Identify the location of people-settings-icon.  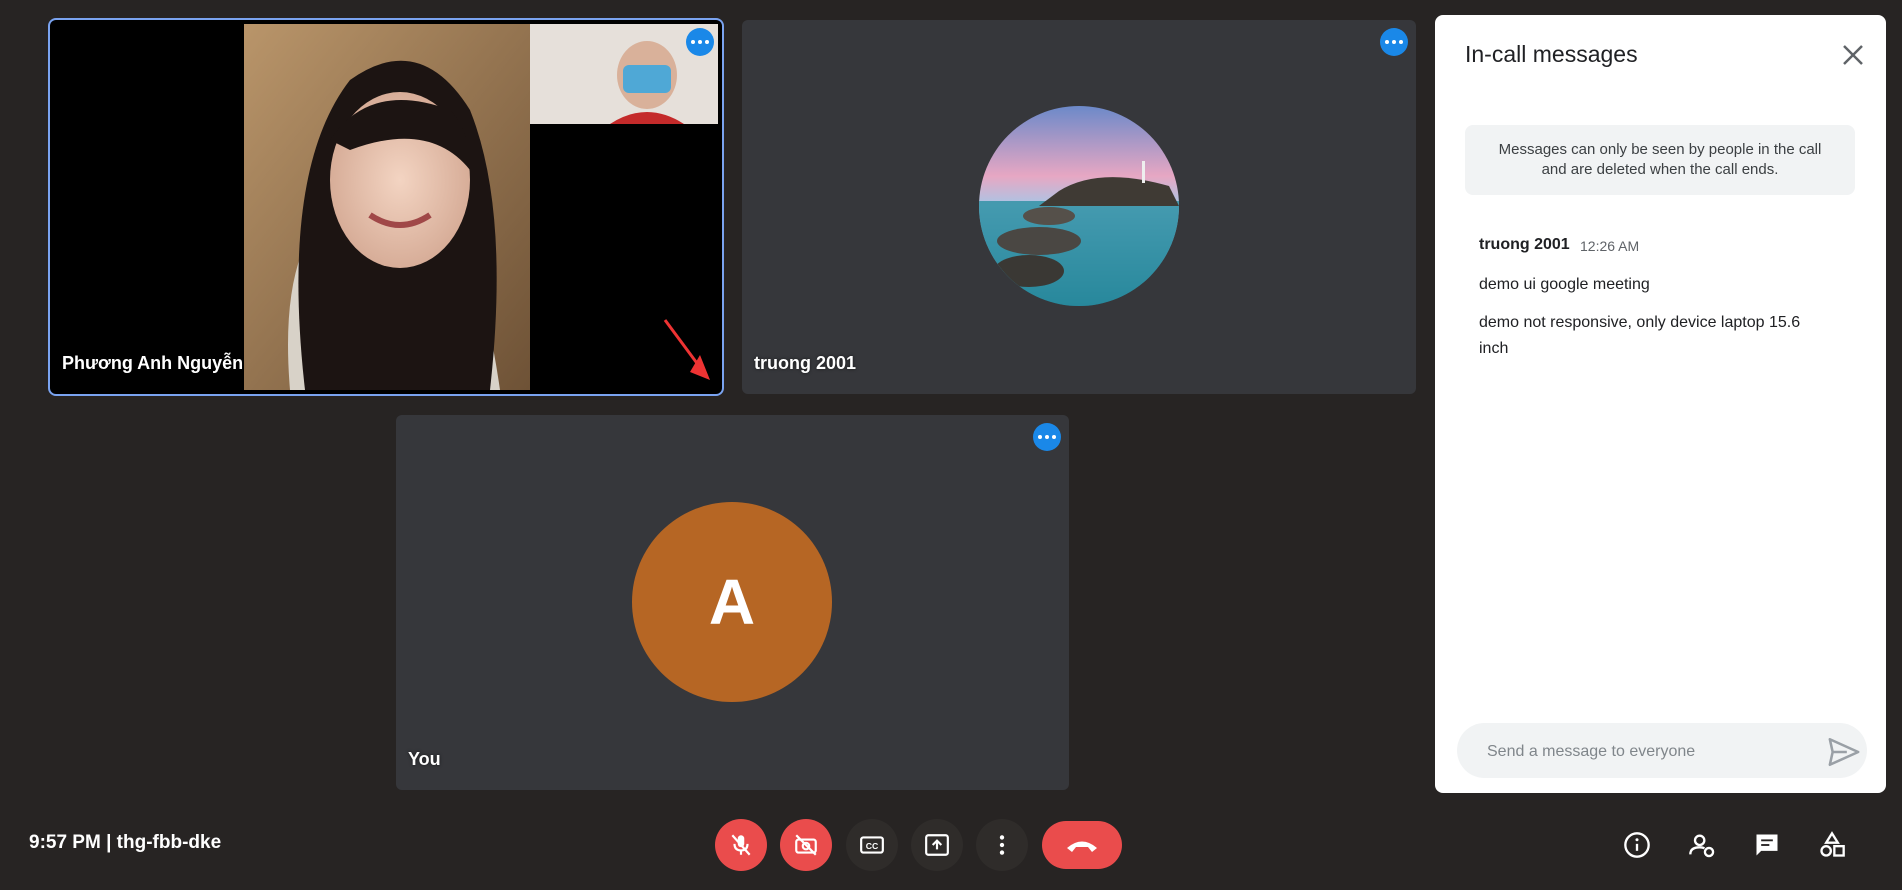
(1702, 846).